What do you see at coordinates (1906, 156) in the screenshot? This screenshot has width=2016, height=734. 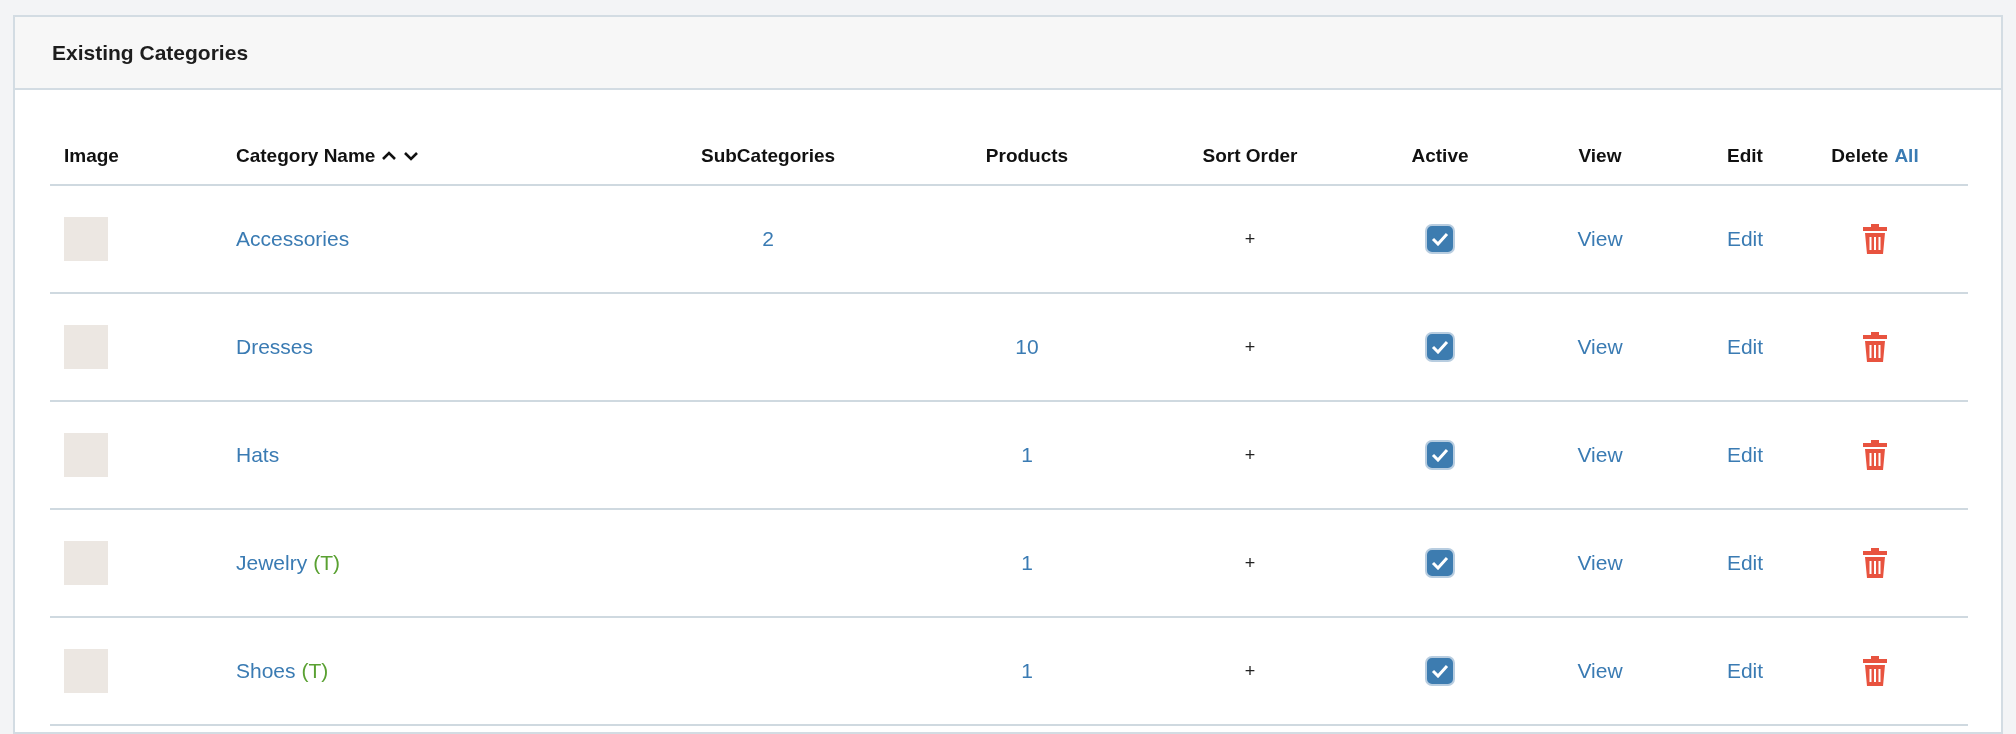 I see `delete-all-link: All` at bounding box center [1906, 156].